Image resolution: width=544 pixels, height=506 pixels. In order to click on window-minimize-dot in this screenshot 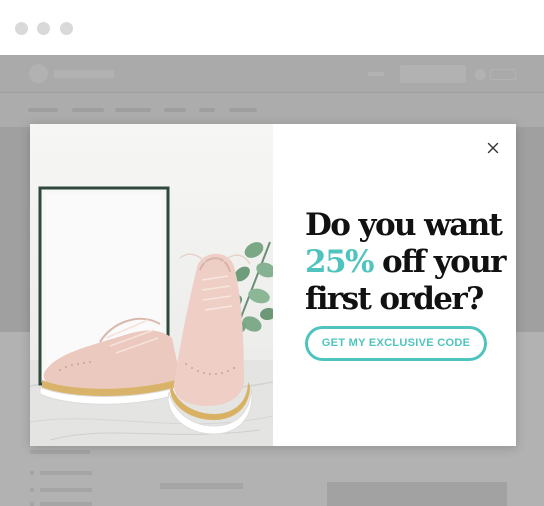, I will do `click(43, 28)`.